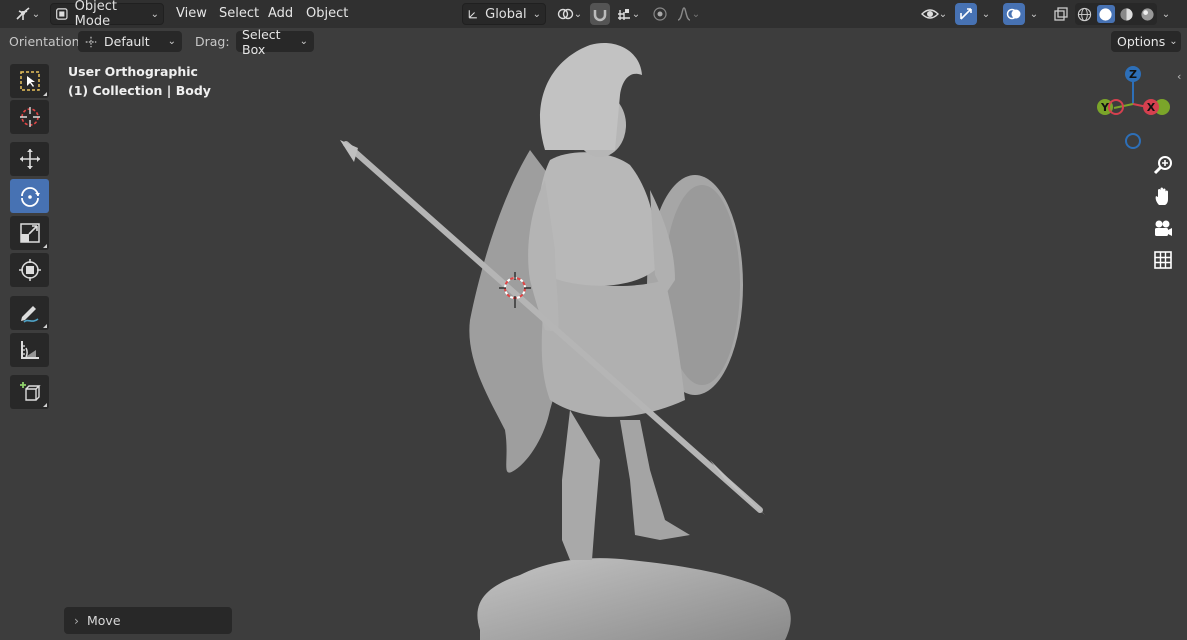 This screenshot has width=1187, height=640. I want to click on proportional-icon, so click(660, 14).